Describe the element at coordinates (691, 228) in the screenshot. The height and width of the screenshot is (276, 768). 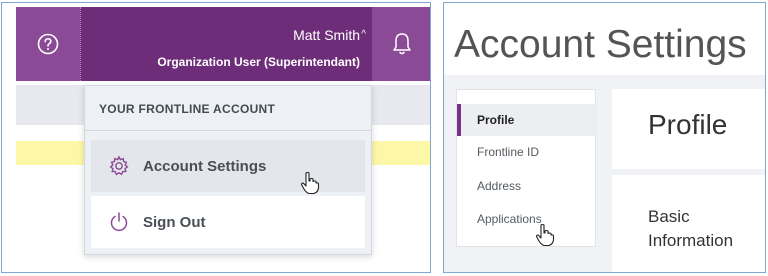
I see `basic-information-label: Basic Information` at that location.